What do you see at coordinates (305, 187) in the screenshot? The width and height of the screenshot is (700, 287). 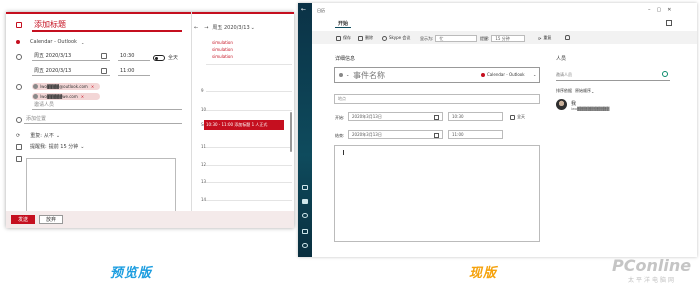 I see `mail-icon` at bounding box center [305, 187].